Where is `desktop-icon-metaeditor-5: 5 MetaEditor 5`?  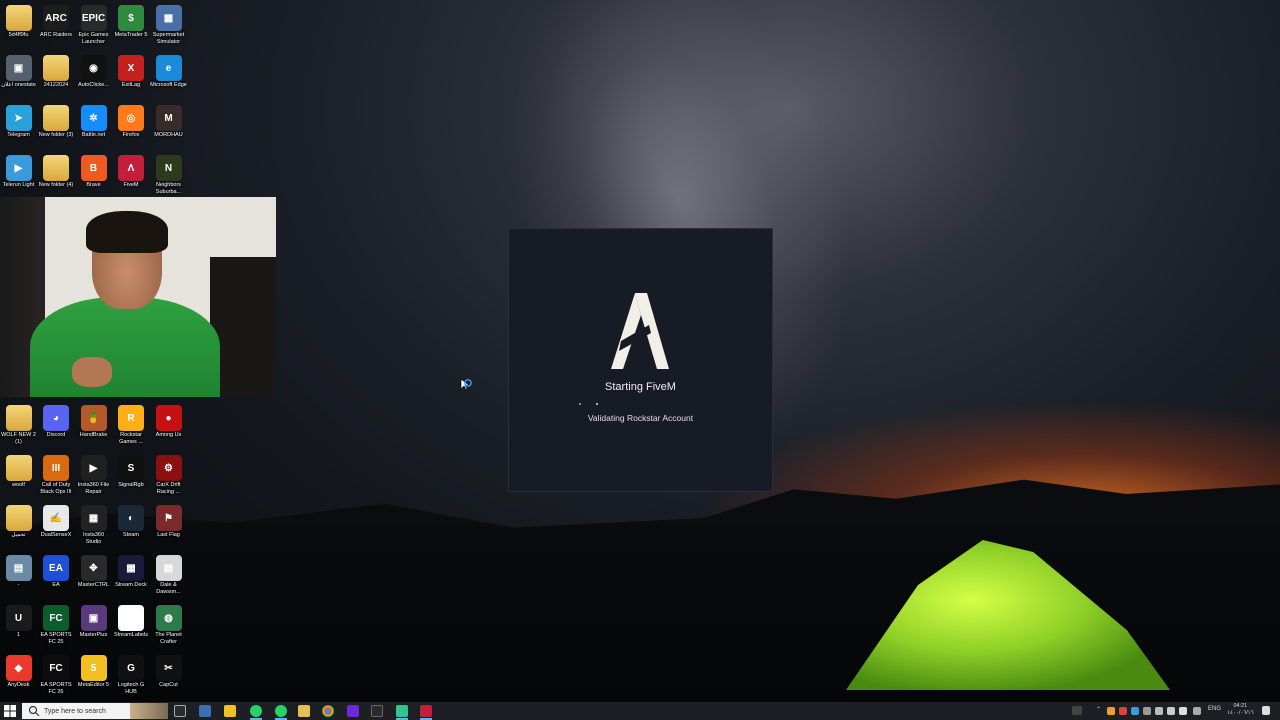 desktop-icon-metaeditor-5: 5 MetaEditor 5 is located at coordinates (93, 672).